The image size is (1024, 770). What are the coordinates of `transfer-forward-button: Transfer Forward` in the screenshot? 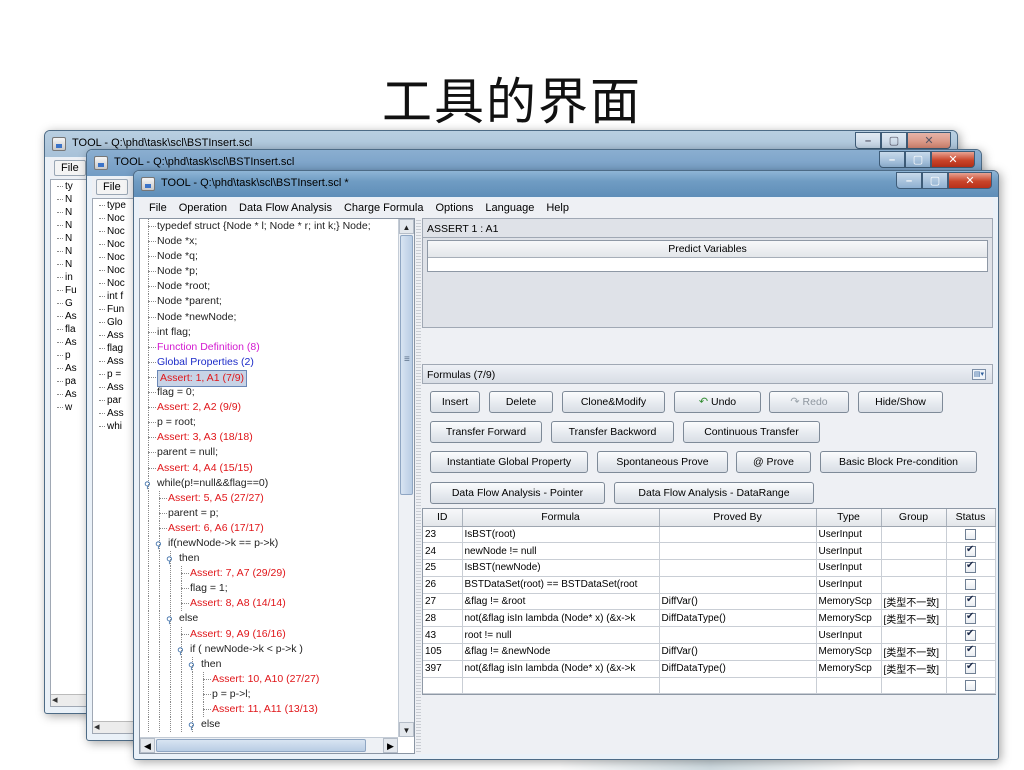 It's located at (486, 432).